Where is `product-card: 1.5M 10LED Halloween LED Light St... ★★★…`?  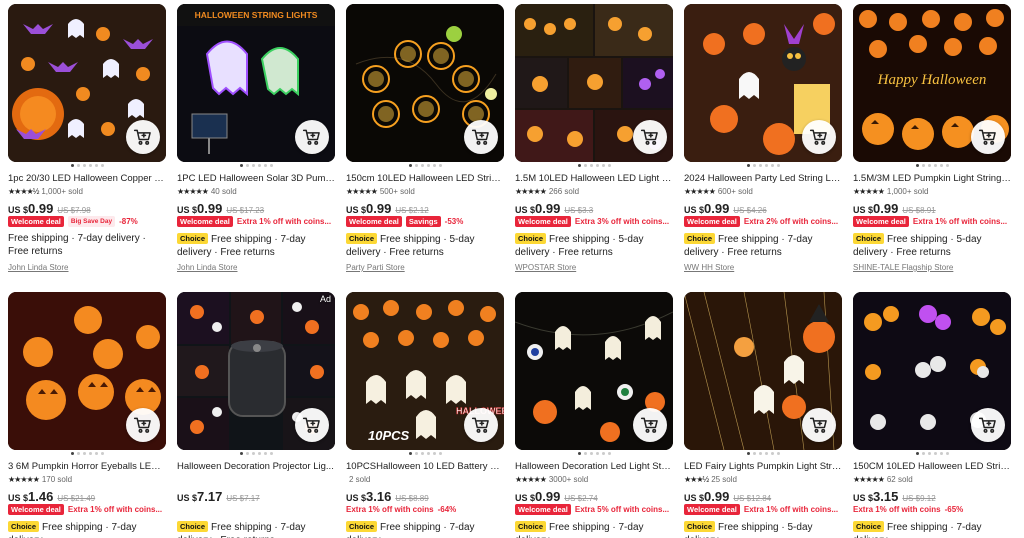
product-card: 1.5M 10LED Halloween LED Light St... ★★★… is located at coordinates (594, 148).